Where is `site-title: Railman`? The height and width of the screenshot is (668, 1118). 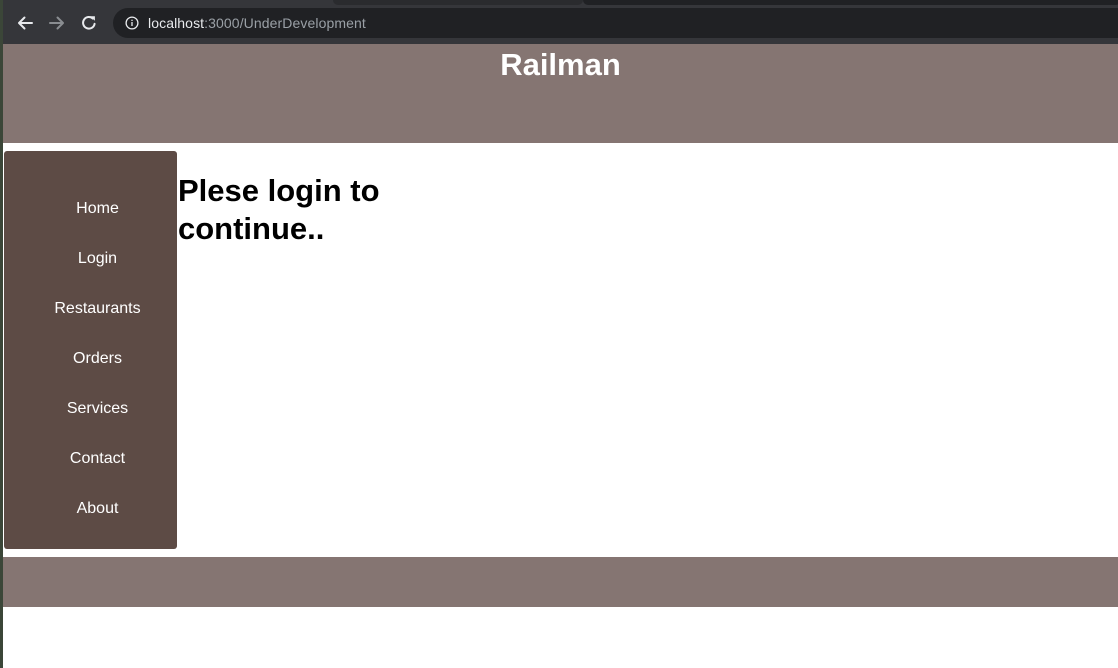
site-title: Railman is located at coordinates (560, 64).